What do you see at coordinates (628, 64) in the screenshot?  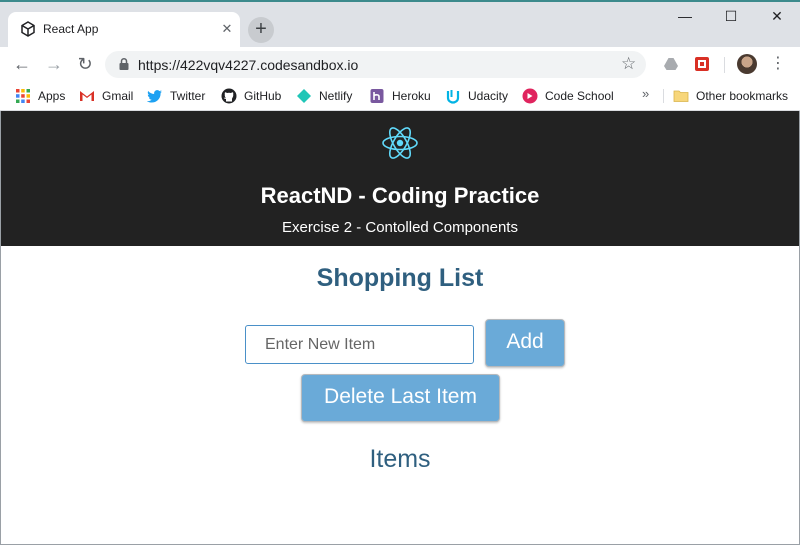 I see `bookmark-star-icon: ☆` at bounding box center [628, 64].